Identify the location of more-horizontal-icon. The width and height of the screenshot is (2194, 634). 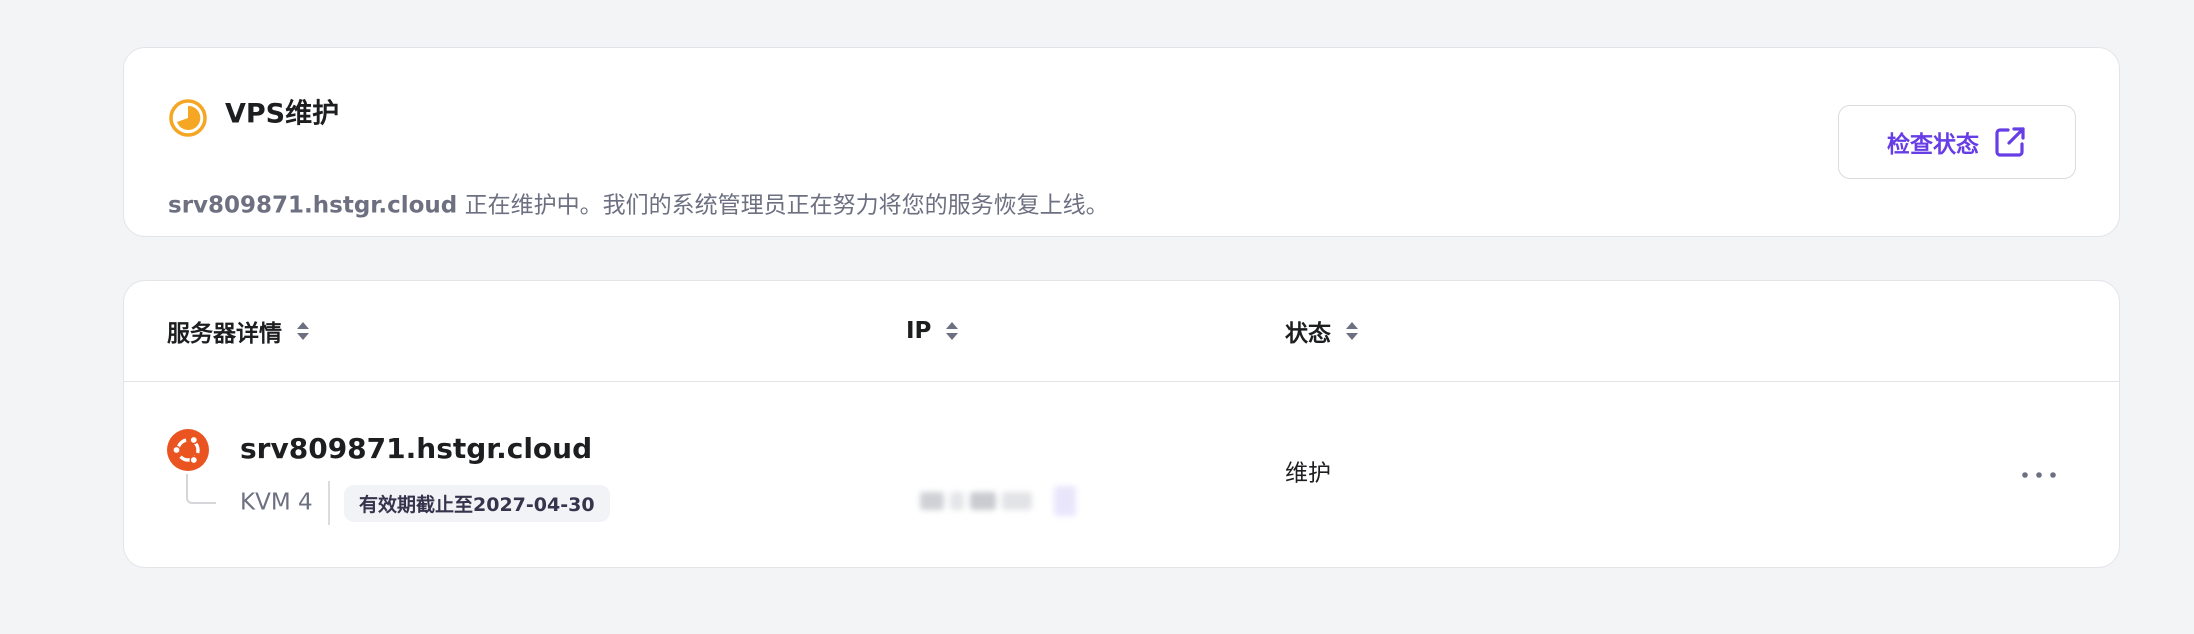
(2039, 475).